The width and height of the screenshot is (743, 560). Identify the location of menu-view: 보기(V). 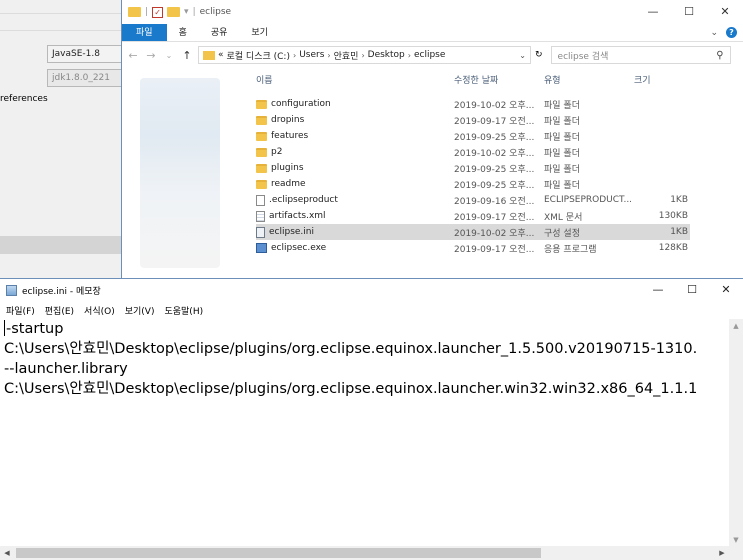
(140, 310).